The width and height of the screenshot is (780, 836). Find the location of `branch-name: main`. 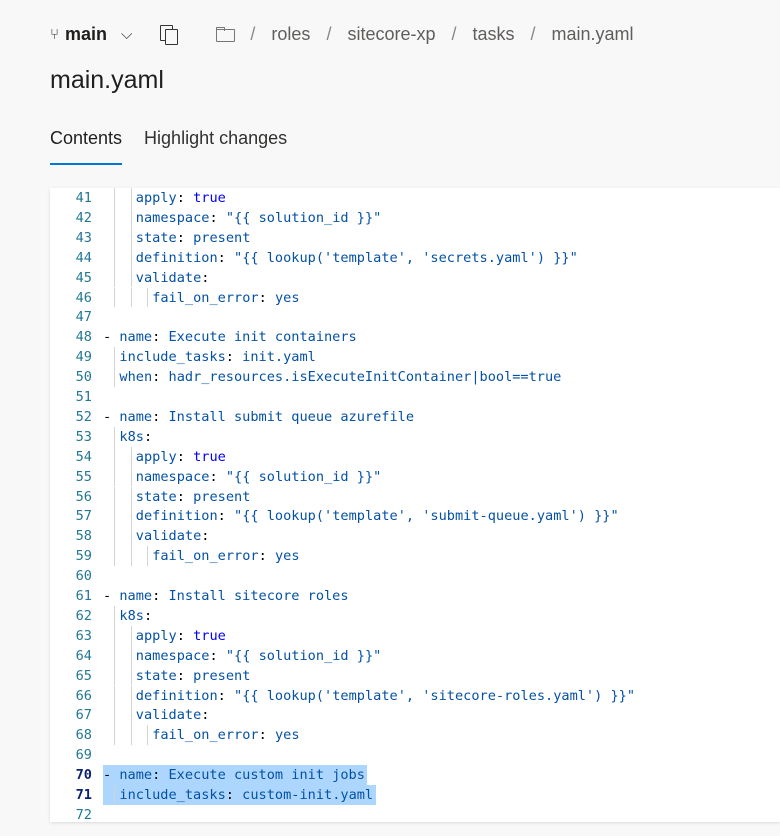

branch-name: main is located at coordinates (86, 33).